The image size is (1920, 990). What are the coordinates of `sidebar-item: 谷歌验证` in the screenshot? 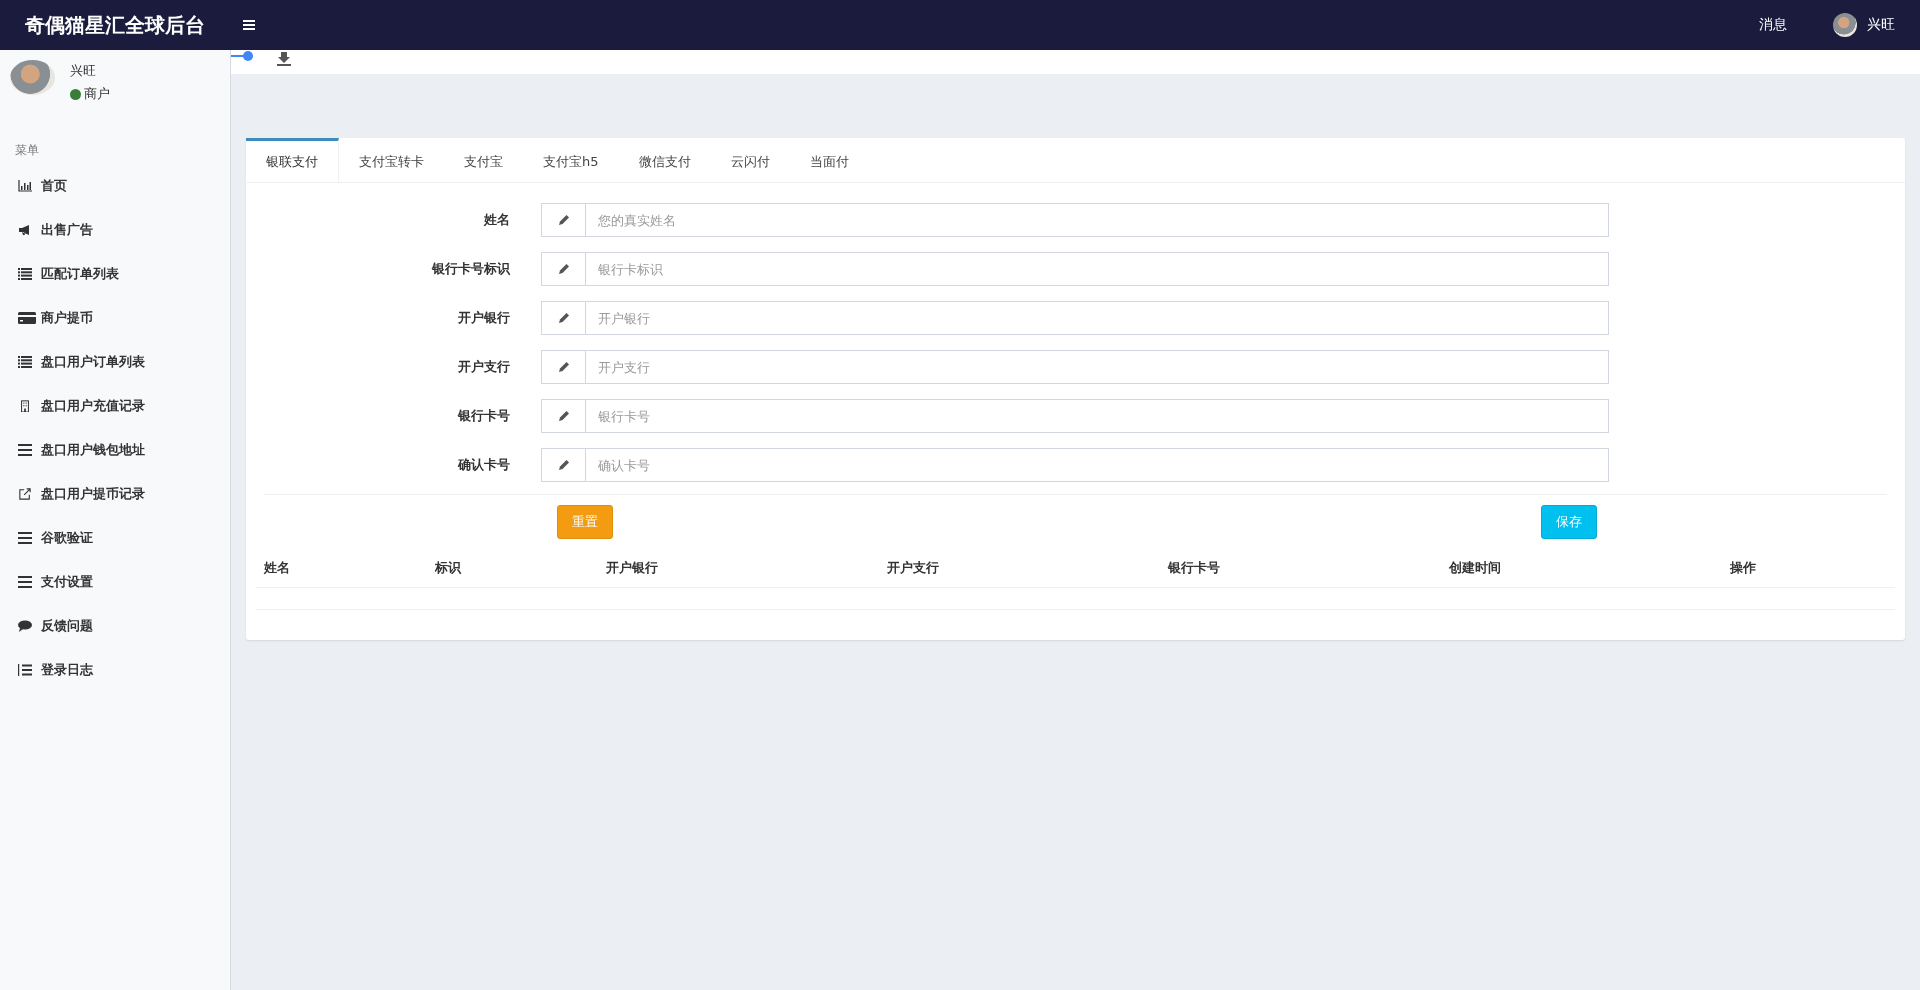 It's located at (115, 538).